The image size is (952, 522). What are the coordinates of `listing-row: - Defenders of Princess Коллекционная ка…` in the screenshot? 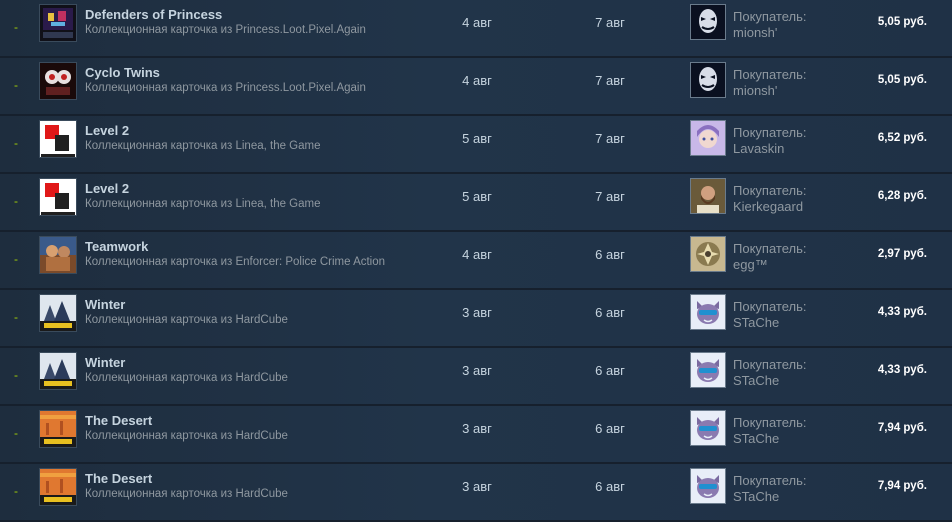 It's located at (476, 29).